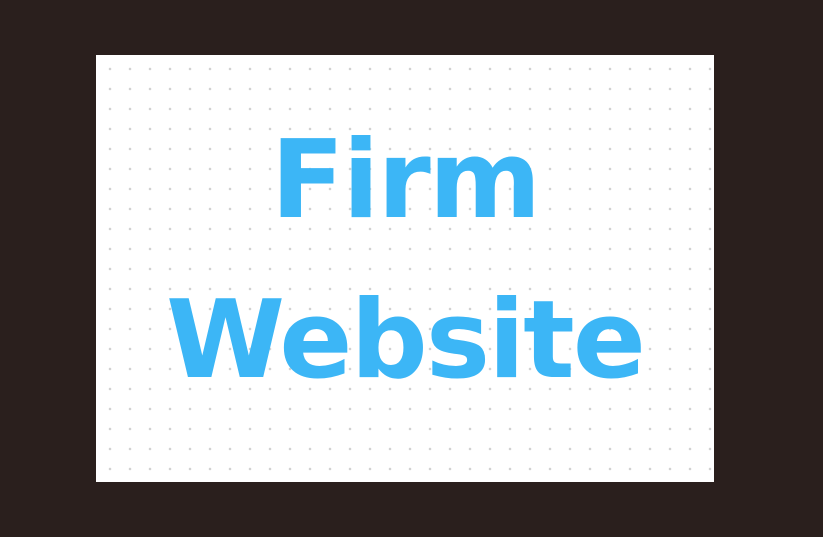 The width and height of the screenshot is (823, 537). Describe the element at coordinates (405, 340) in the screenshot. I see `title-line-website: Website` at that location.